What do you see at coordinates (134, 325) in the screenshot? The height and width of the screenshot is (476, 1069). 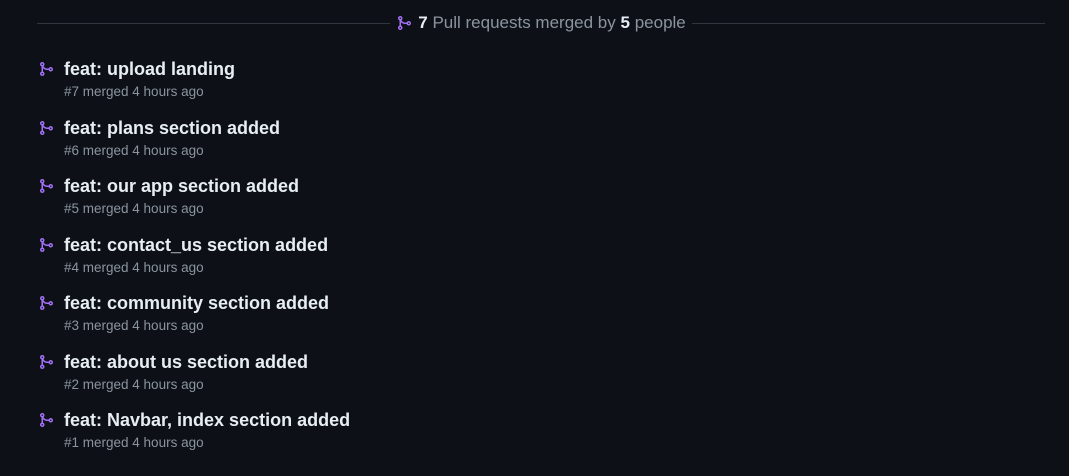 I see `pr-merged-meta: #3 merged 4 hours ago` at bounding box center [134, 325].